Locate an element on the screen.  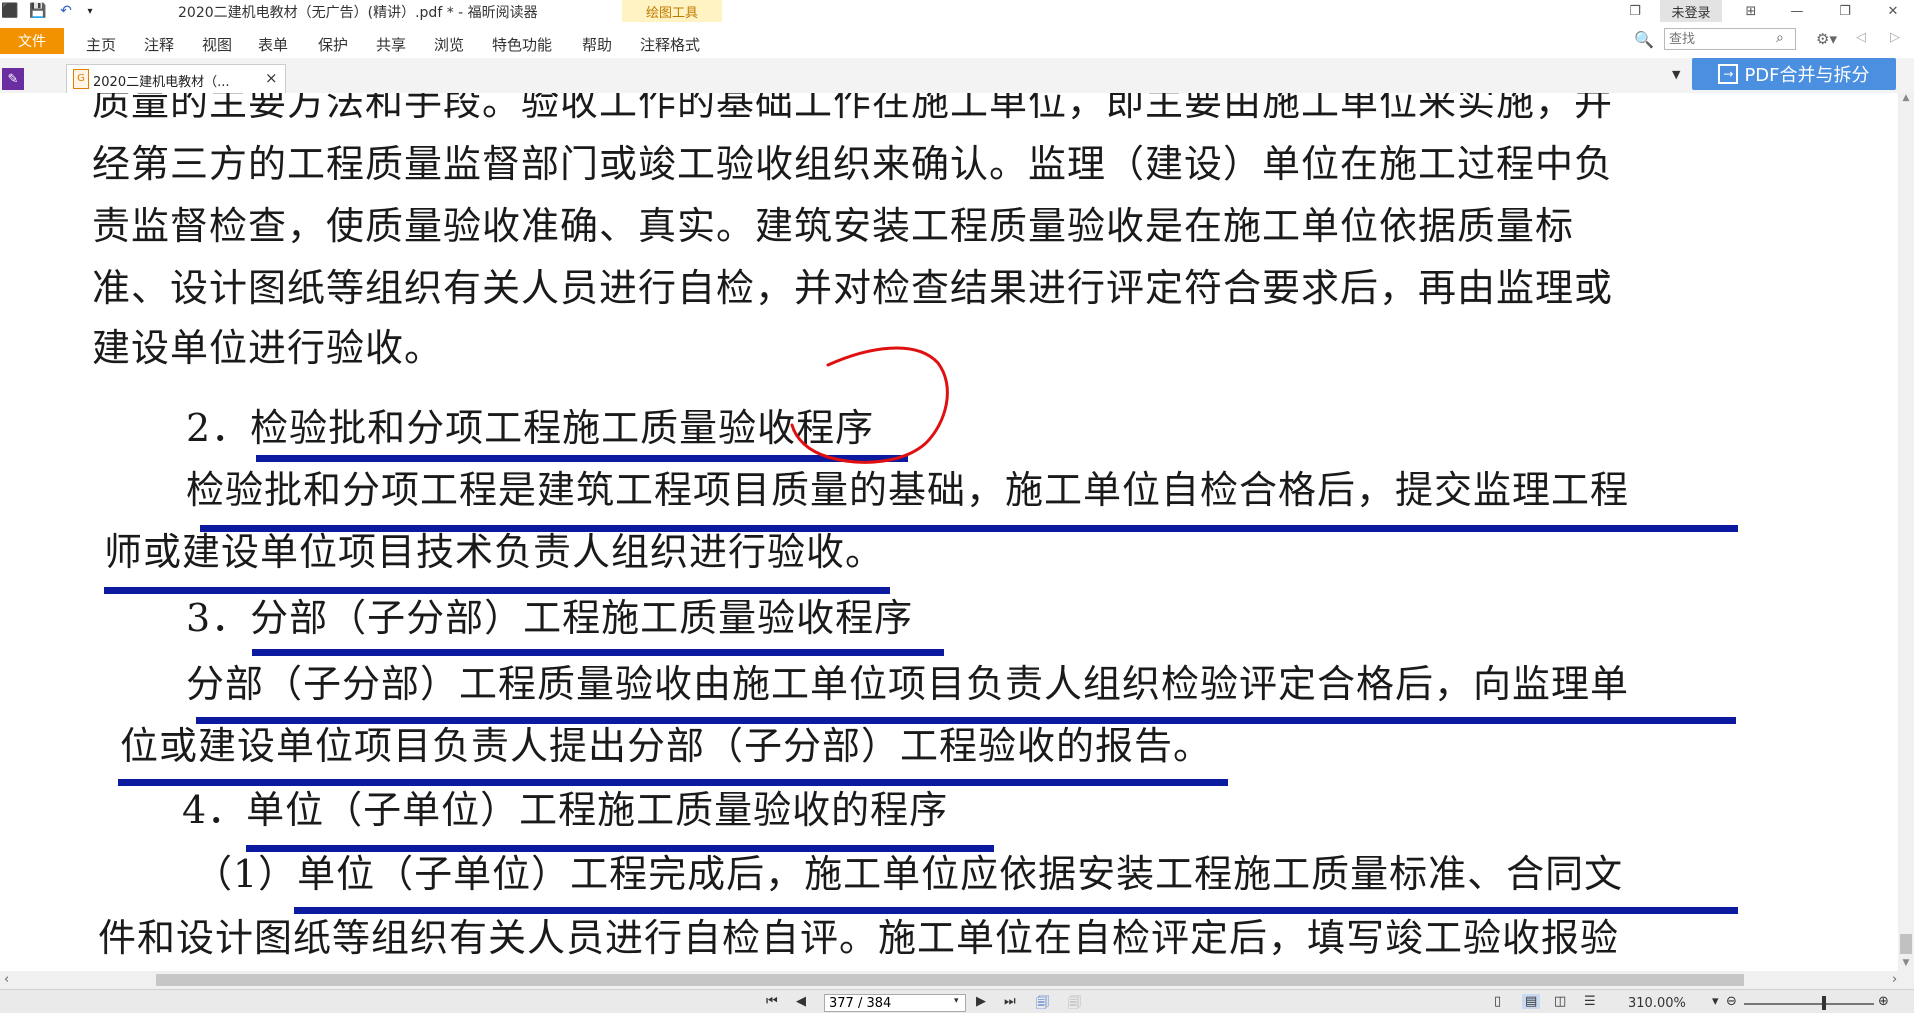
minimize-button: — is located at coordinates (1797, 11).